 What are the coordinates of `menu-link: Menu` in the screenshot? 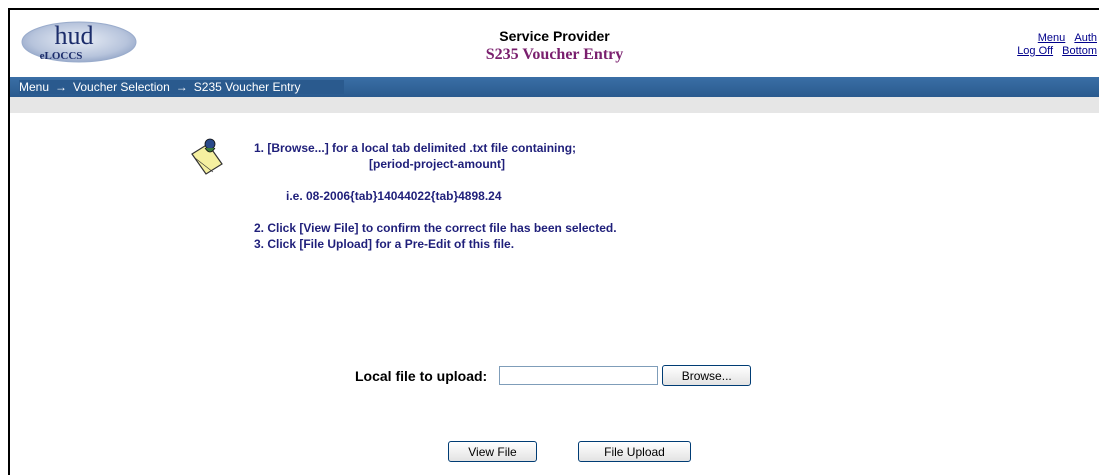 It's located at (1052, 38).